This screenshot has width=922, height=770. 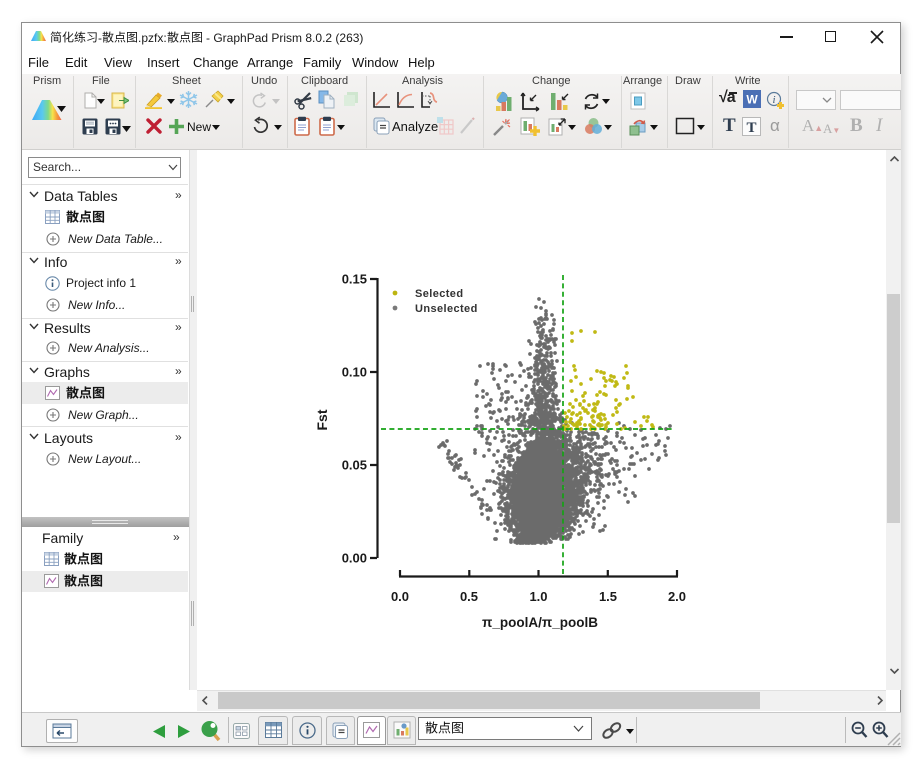 What do you see at coordinates (773, 100) in the screenshot?
I see `svg-text: i` at bounding box center [773, 100].